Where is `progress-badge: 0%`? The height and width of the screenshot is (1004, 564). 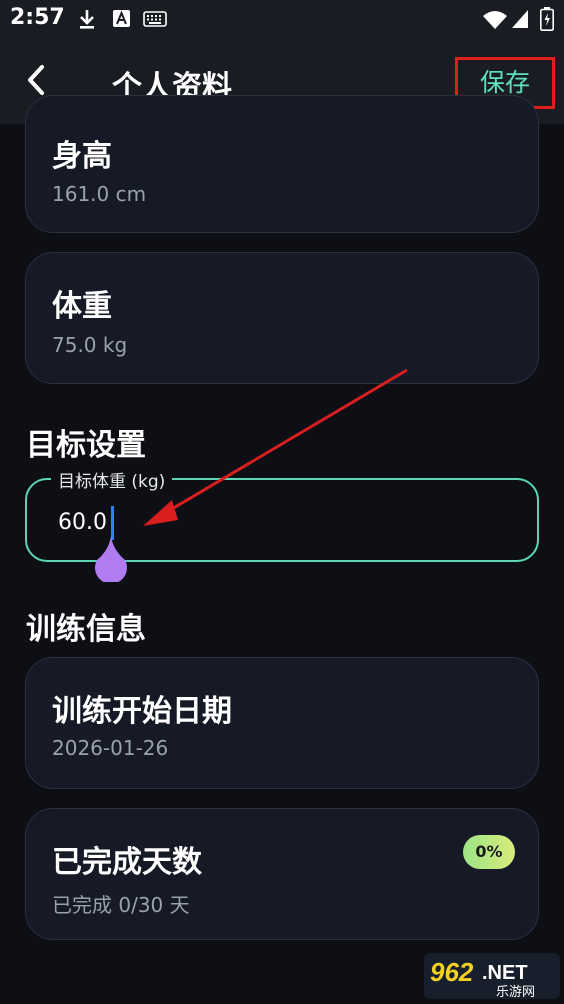
progress-badge: 0% is located at coordinates (489, 852).